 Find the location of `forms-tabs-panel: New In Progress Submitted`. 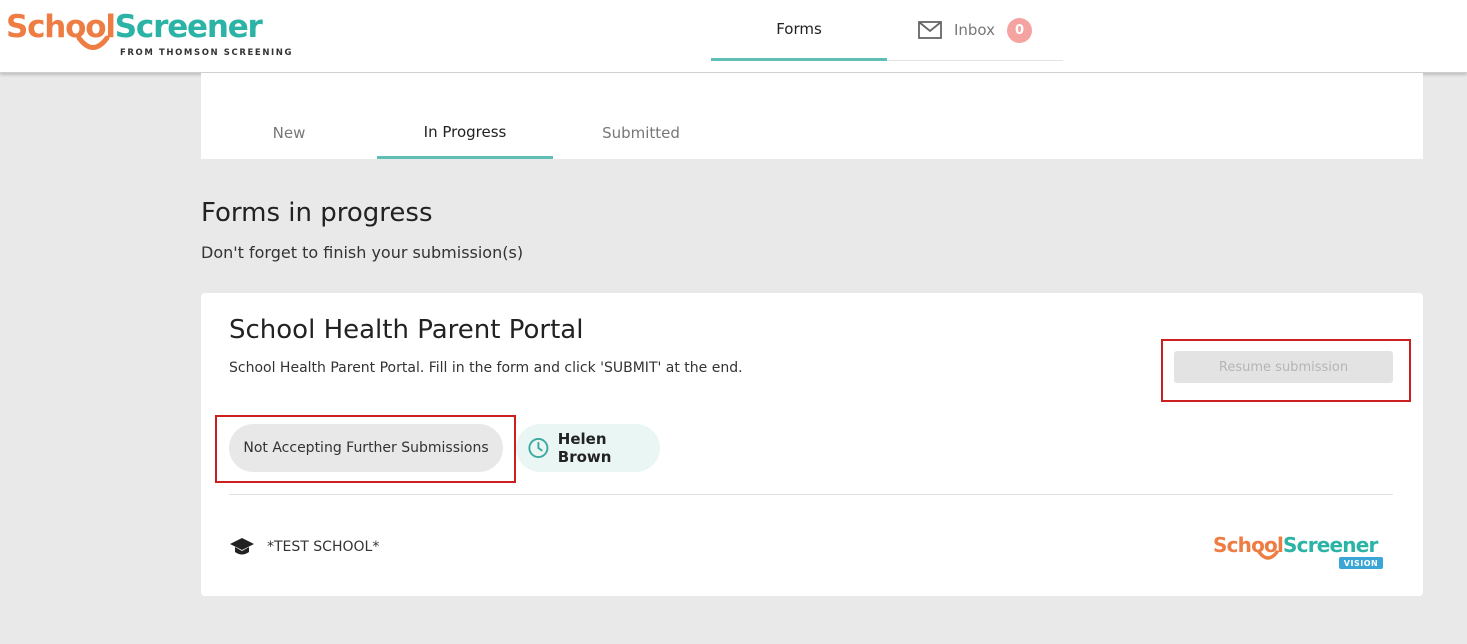

forms-tabs-panel: New In Progress Submitted is located at coordinates (812, 116).